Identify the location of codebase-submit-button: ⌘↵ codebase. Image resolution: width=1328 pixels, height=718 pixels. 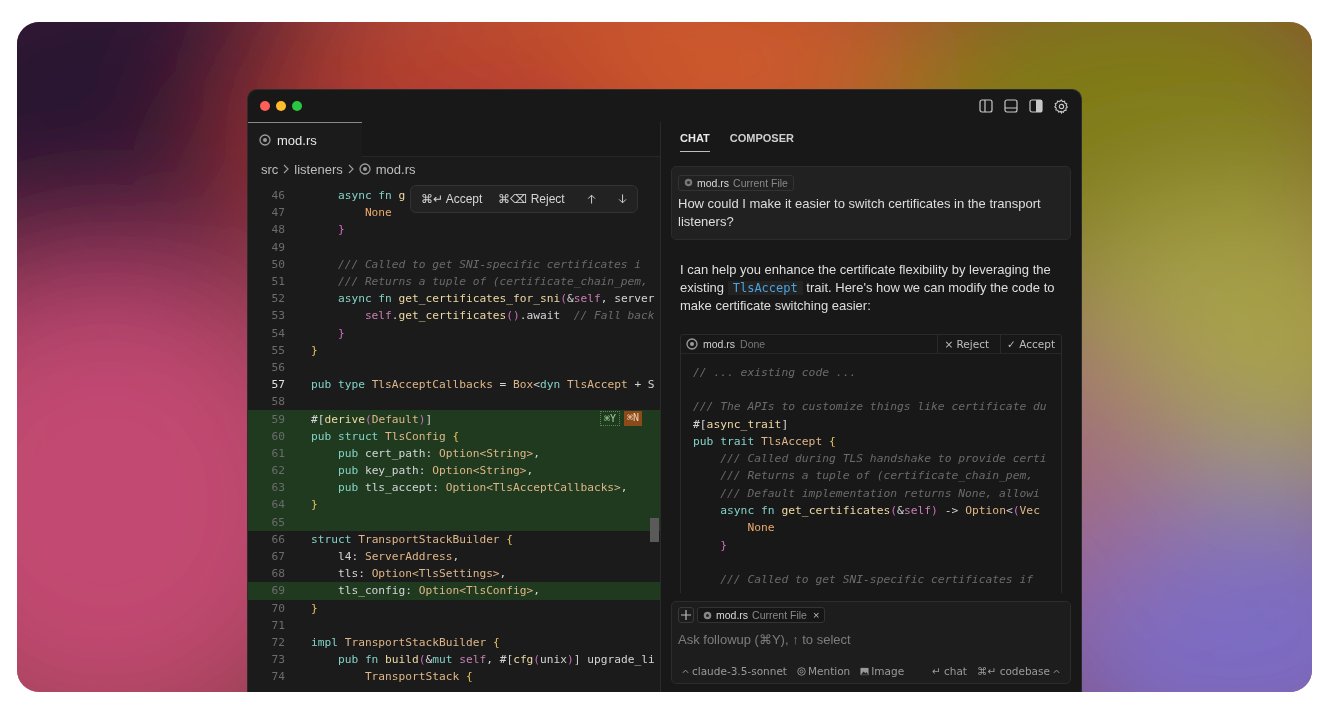
(1019, 671).